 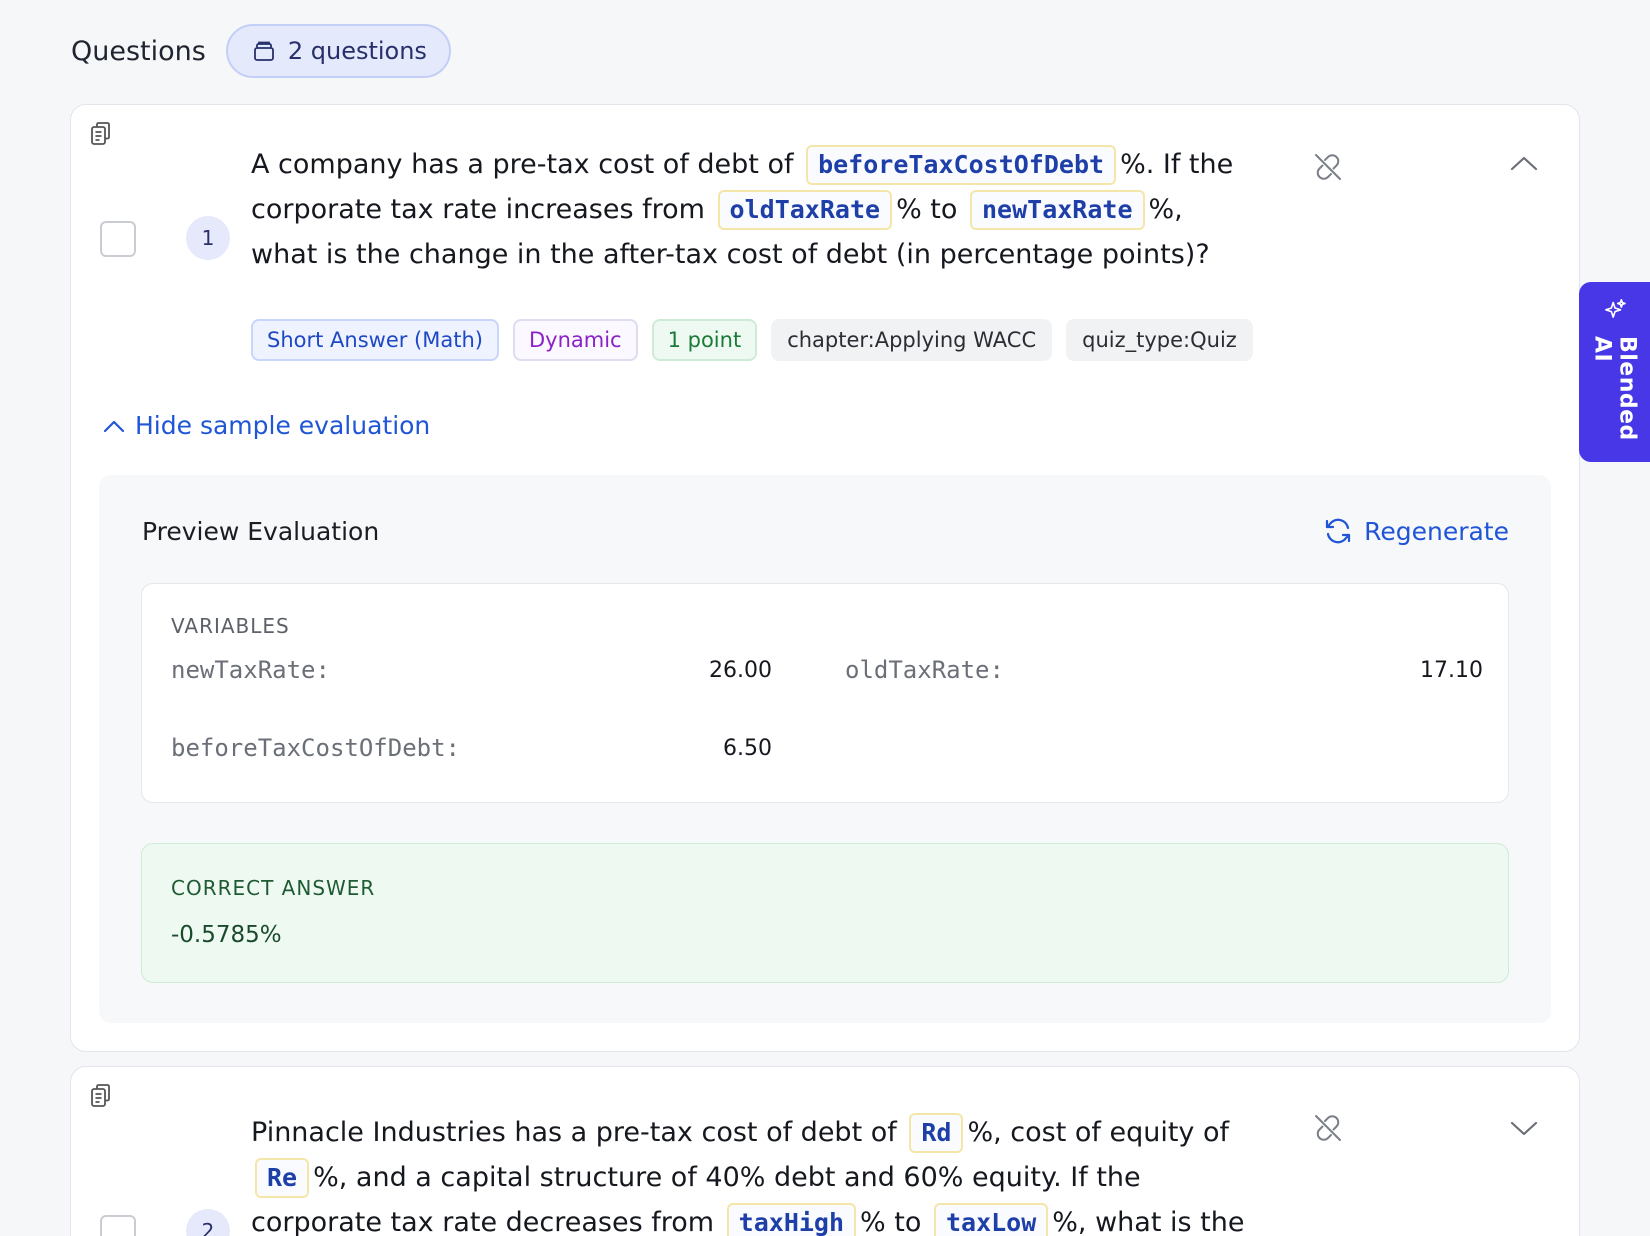 I want to click on question-count-label: 2 questions, so click(x=357, y=51).